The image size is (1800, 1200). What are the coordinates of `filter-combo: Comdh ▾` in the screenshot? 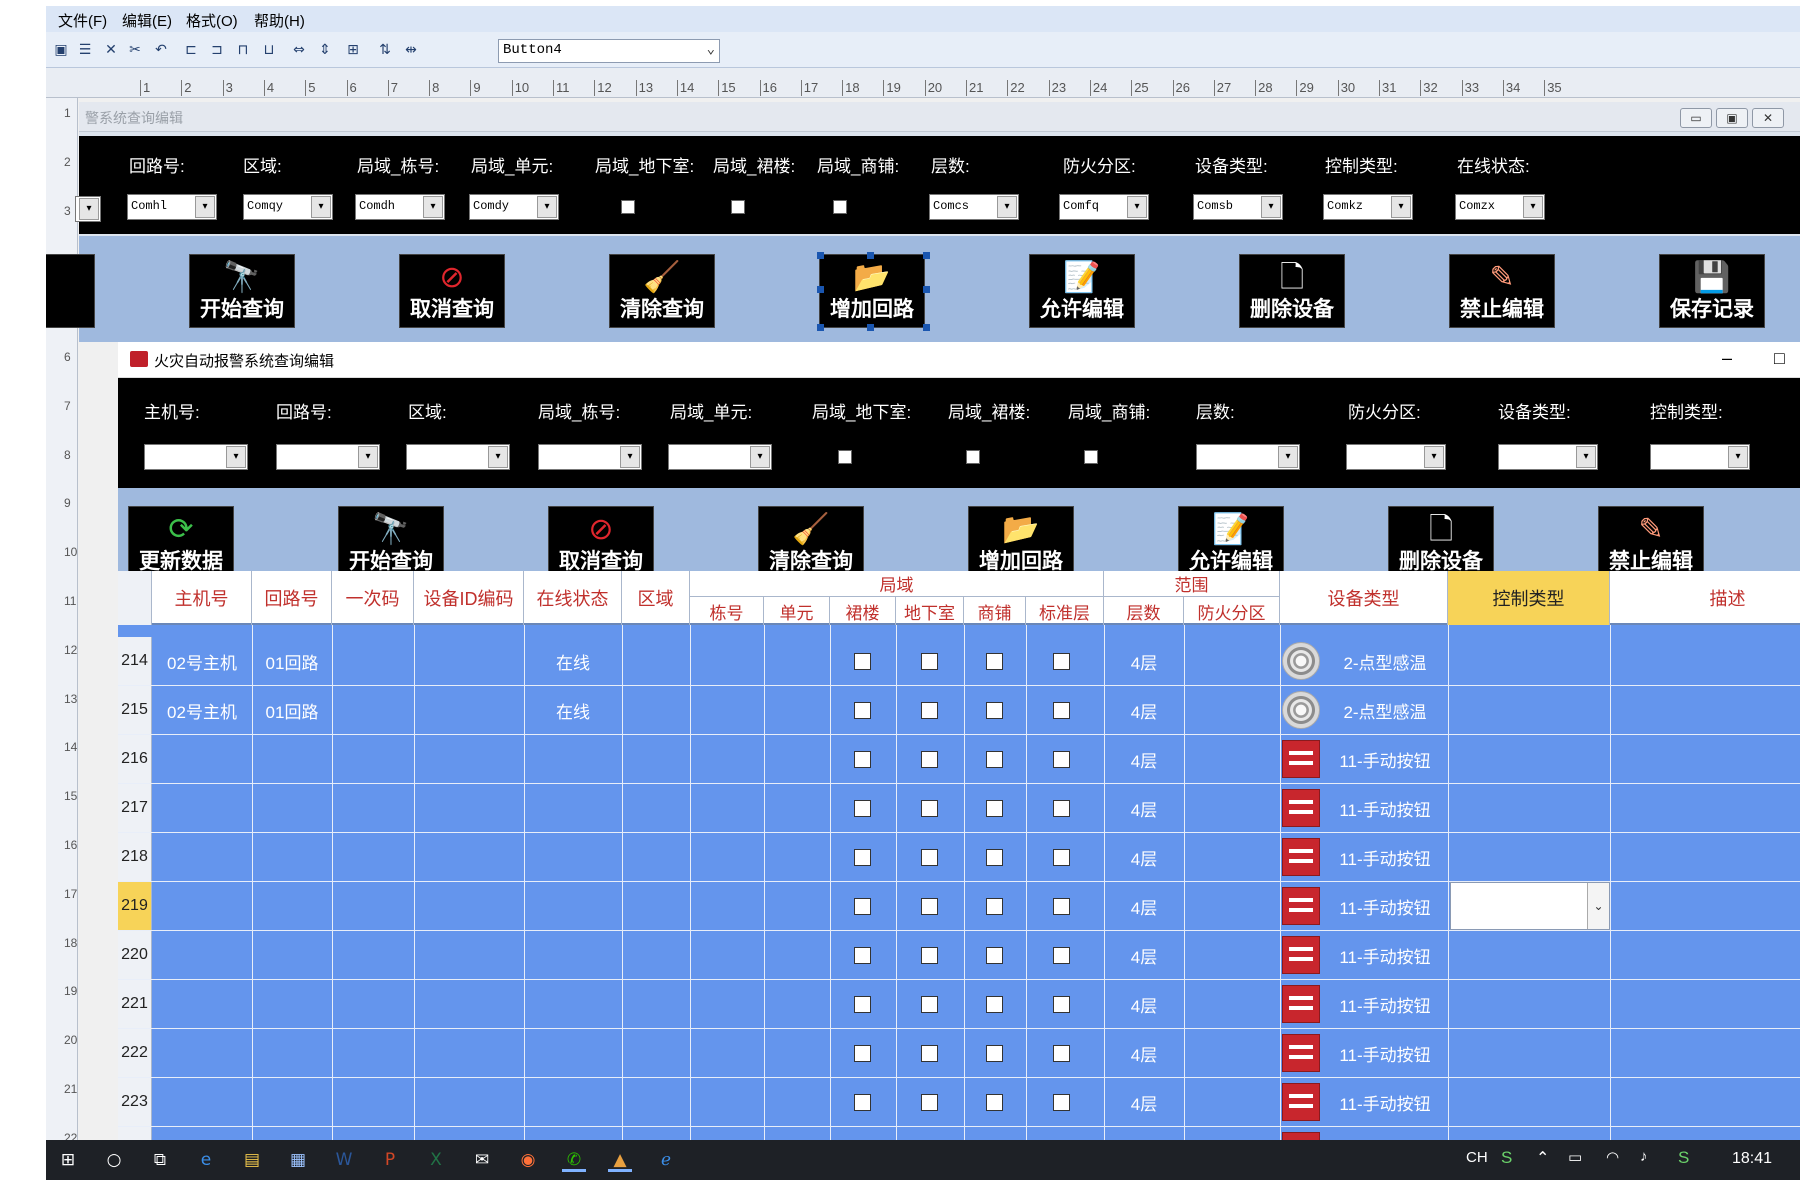 It's located at (400, 207).